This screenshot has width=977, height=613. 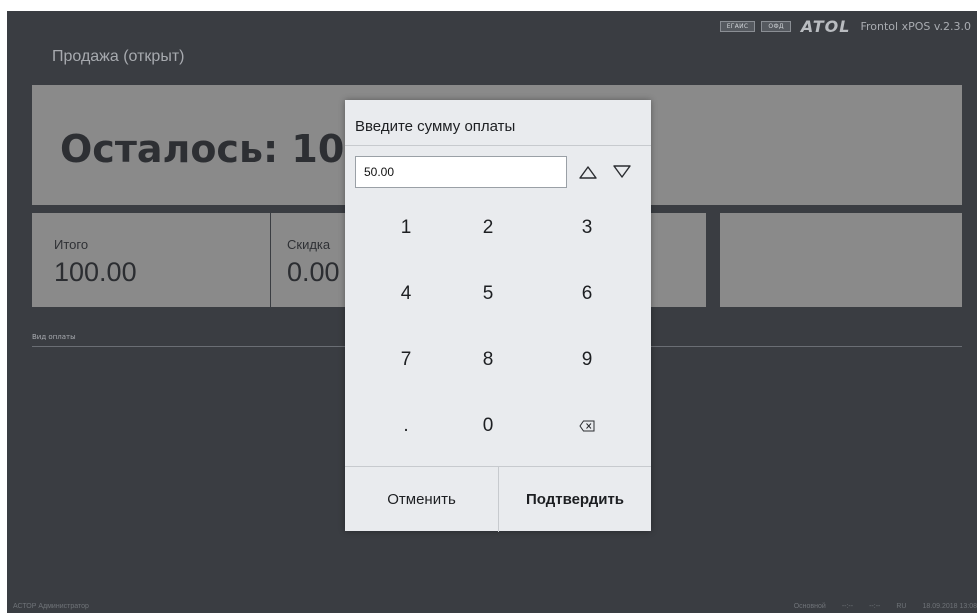 I want to click on backspace-button, so click(x=587, y=426).